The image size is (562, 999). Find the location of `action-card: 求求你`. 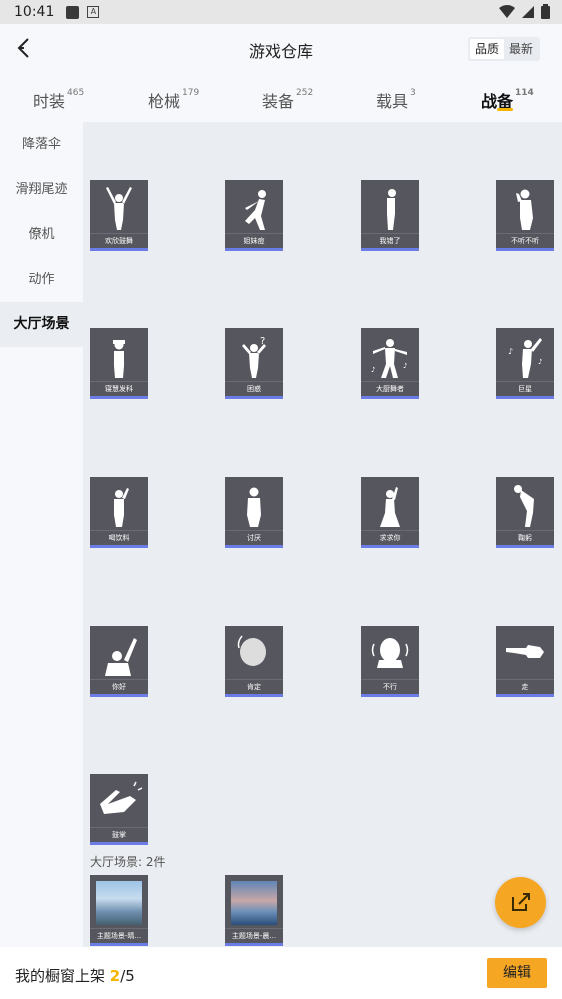

action-card: 求求你 is located at coordinates (390, 512).